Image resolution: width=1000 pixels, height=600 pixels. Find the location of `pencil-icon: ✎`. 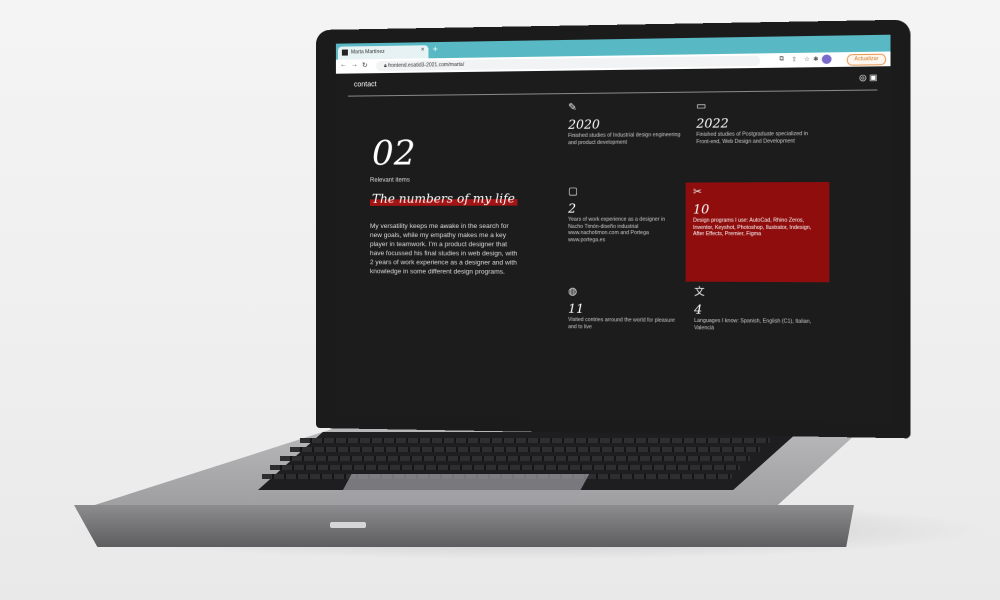

pencil-icon: ✎ is located at coordinates (625, 110).